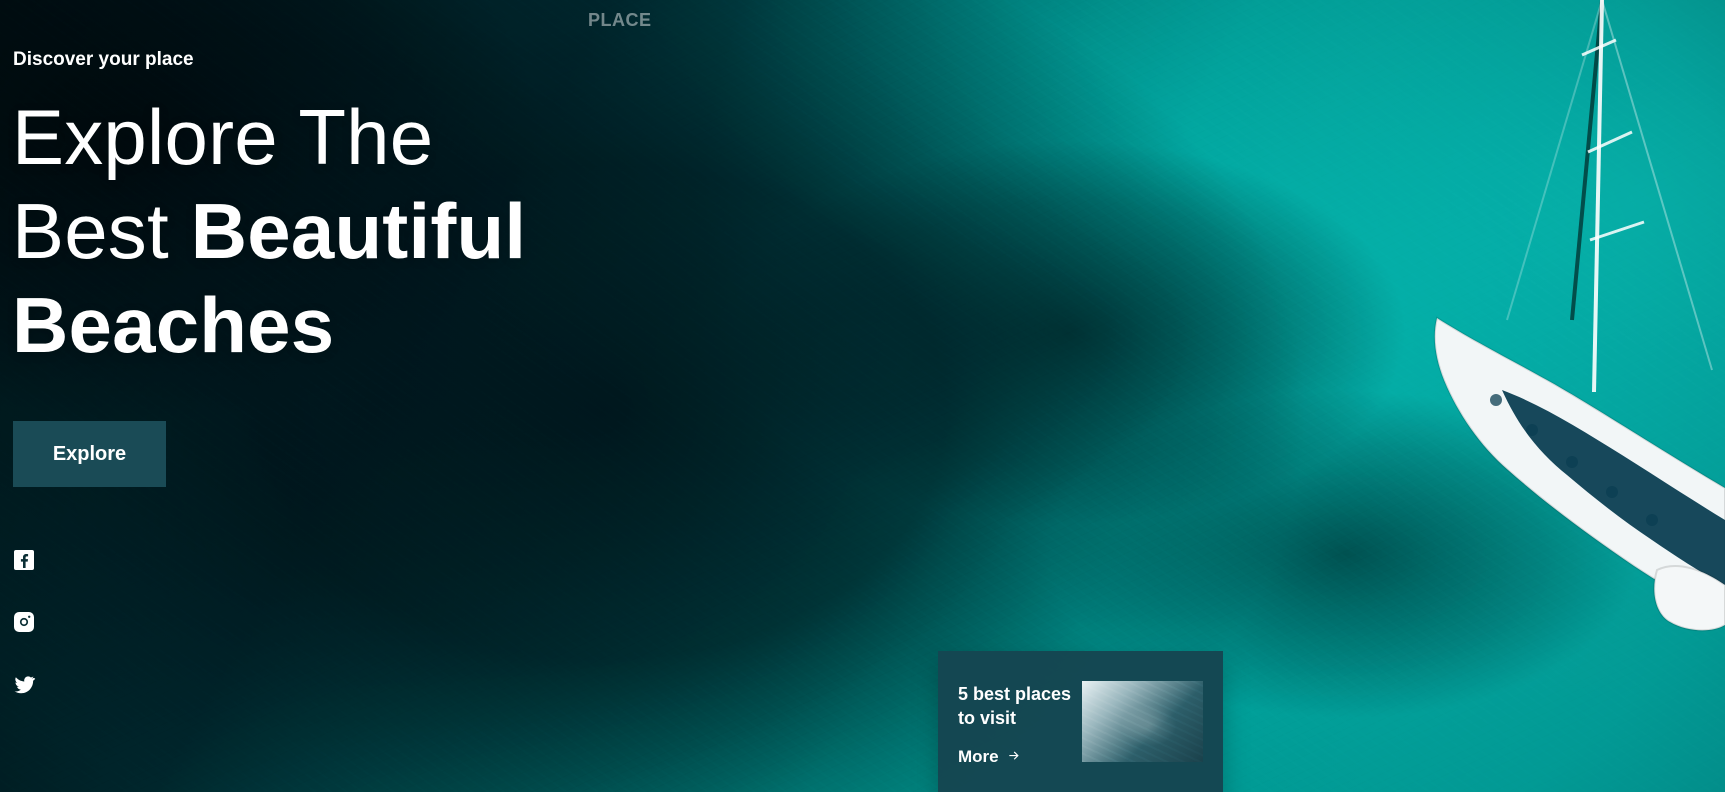 Image resolution: width=1725 pixels, height=792 pixels. I want to click on featured-card-thumbnail, so click(1142, 721).